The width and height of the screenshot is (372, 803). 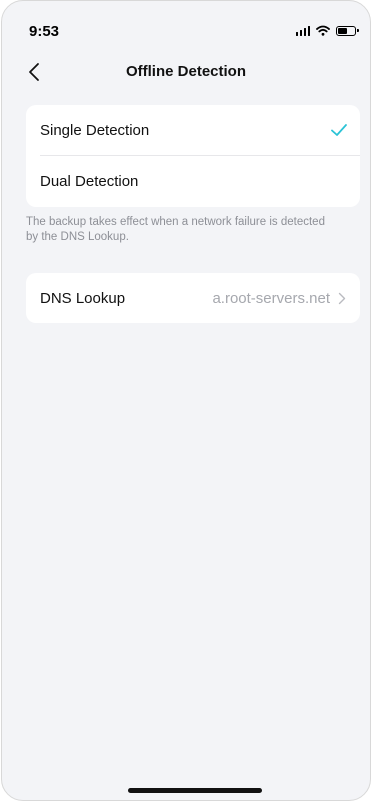 I want to click on dns-lookup-value: a.root-servers.net, so click(x=271, y=298).